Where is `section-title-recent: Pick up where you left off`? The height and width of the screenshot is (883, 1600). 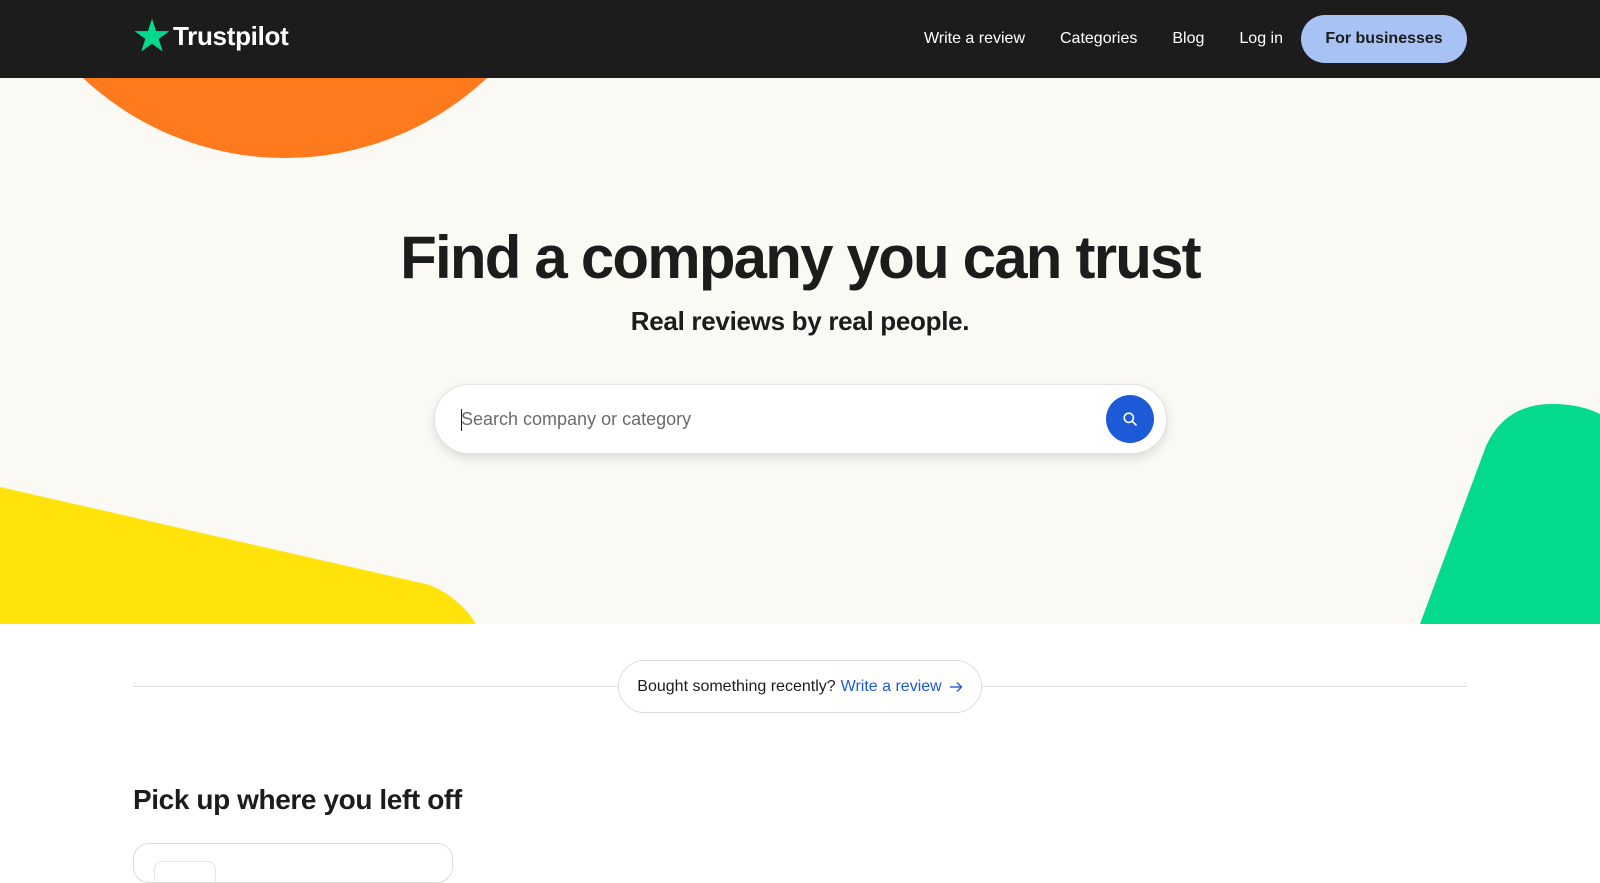 section-title-recent: Pick up where you left off is located at coordinates (297, 799).